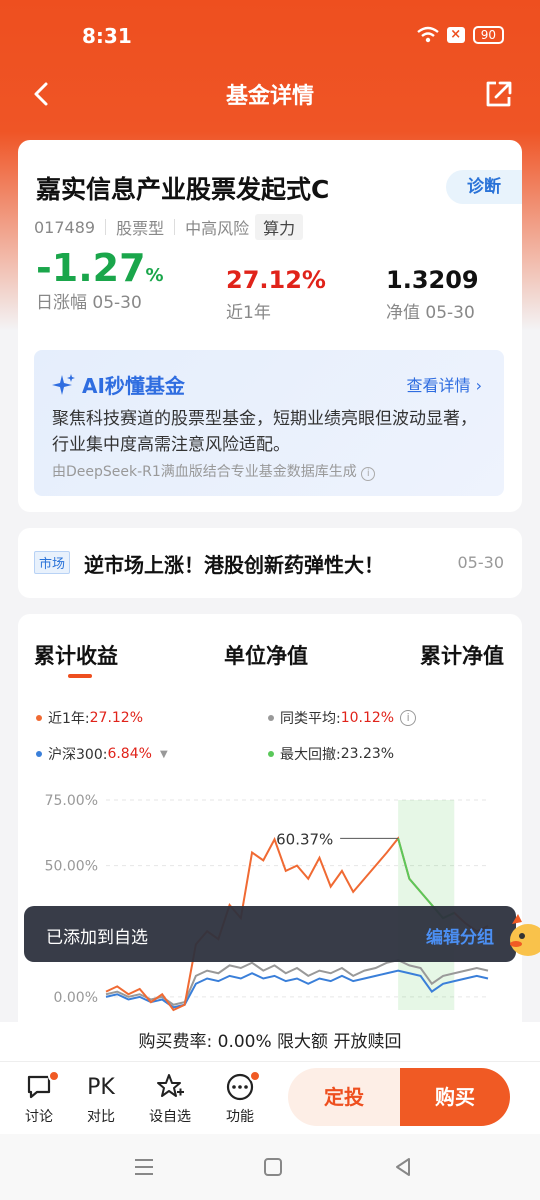 The image size is (540, 1200). Describe the element at coordinates (427, 34) in the screenshot. I see `wifi-icon` at that location.